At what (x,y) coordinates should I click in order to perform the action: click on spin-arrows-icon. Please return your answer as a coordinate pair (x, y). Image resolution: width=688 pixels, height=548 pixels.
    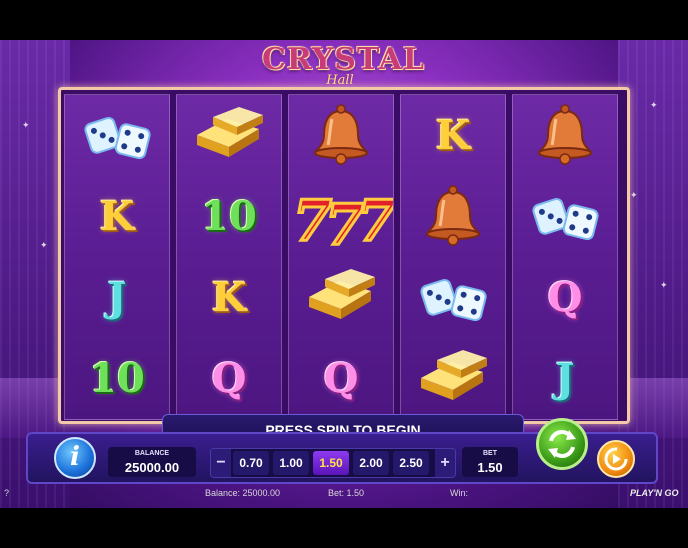
    Looking at the image, I should click on (562, 444).